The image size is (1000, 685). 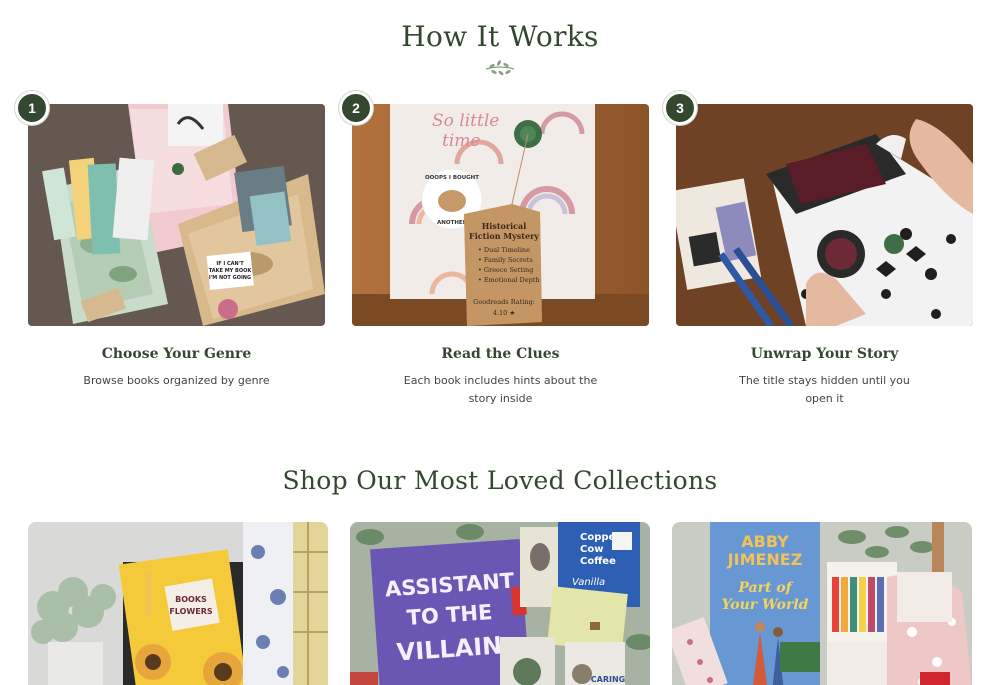 What do you see at coordinates (824, 354) in the screenshot?
I see `step-title: Unwrap Your Story` at bounding box center [824, 354].